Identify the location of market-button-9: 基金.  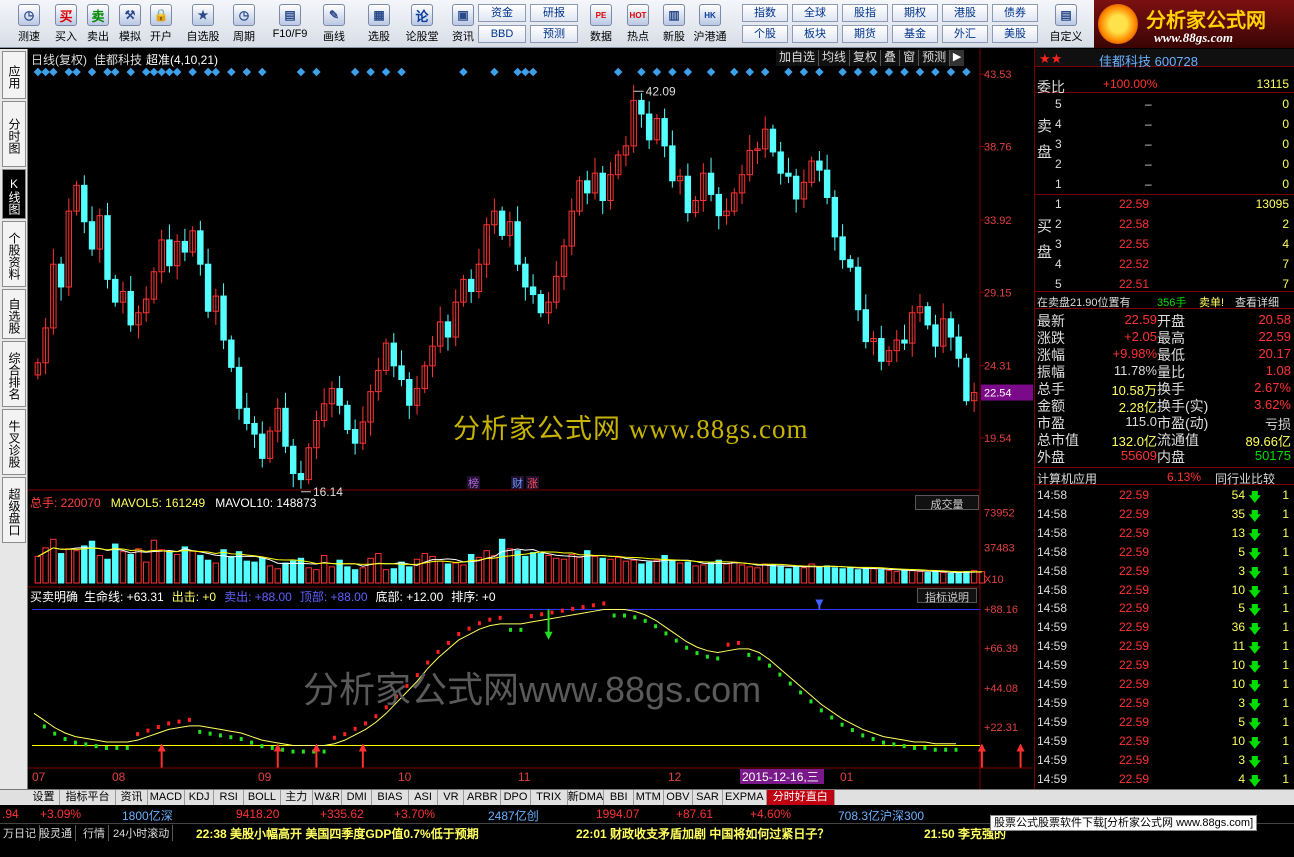
(915, 34).